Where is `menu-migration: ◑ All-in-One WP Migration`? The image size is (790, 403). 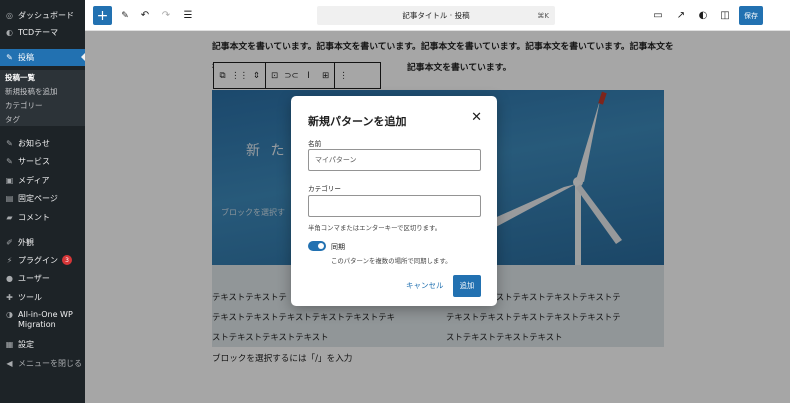 menu-migration: ◑ All-in-One WP Migration is located at coordinates (42, 320).